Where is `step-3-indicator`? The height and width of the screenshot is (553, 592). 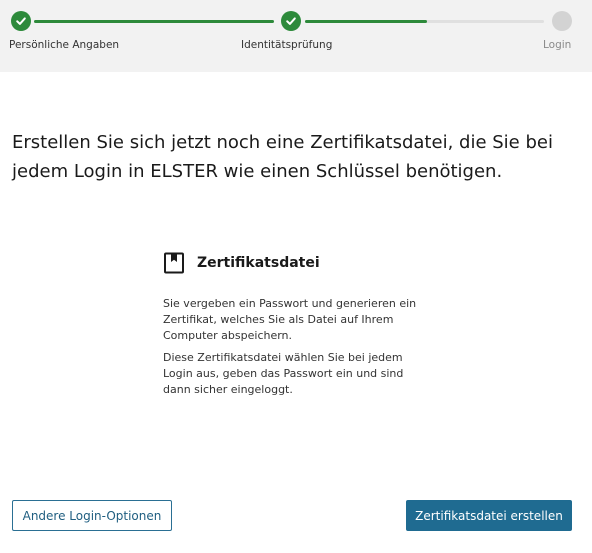
step-3-indicator is located at coordinates (562, 21).